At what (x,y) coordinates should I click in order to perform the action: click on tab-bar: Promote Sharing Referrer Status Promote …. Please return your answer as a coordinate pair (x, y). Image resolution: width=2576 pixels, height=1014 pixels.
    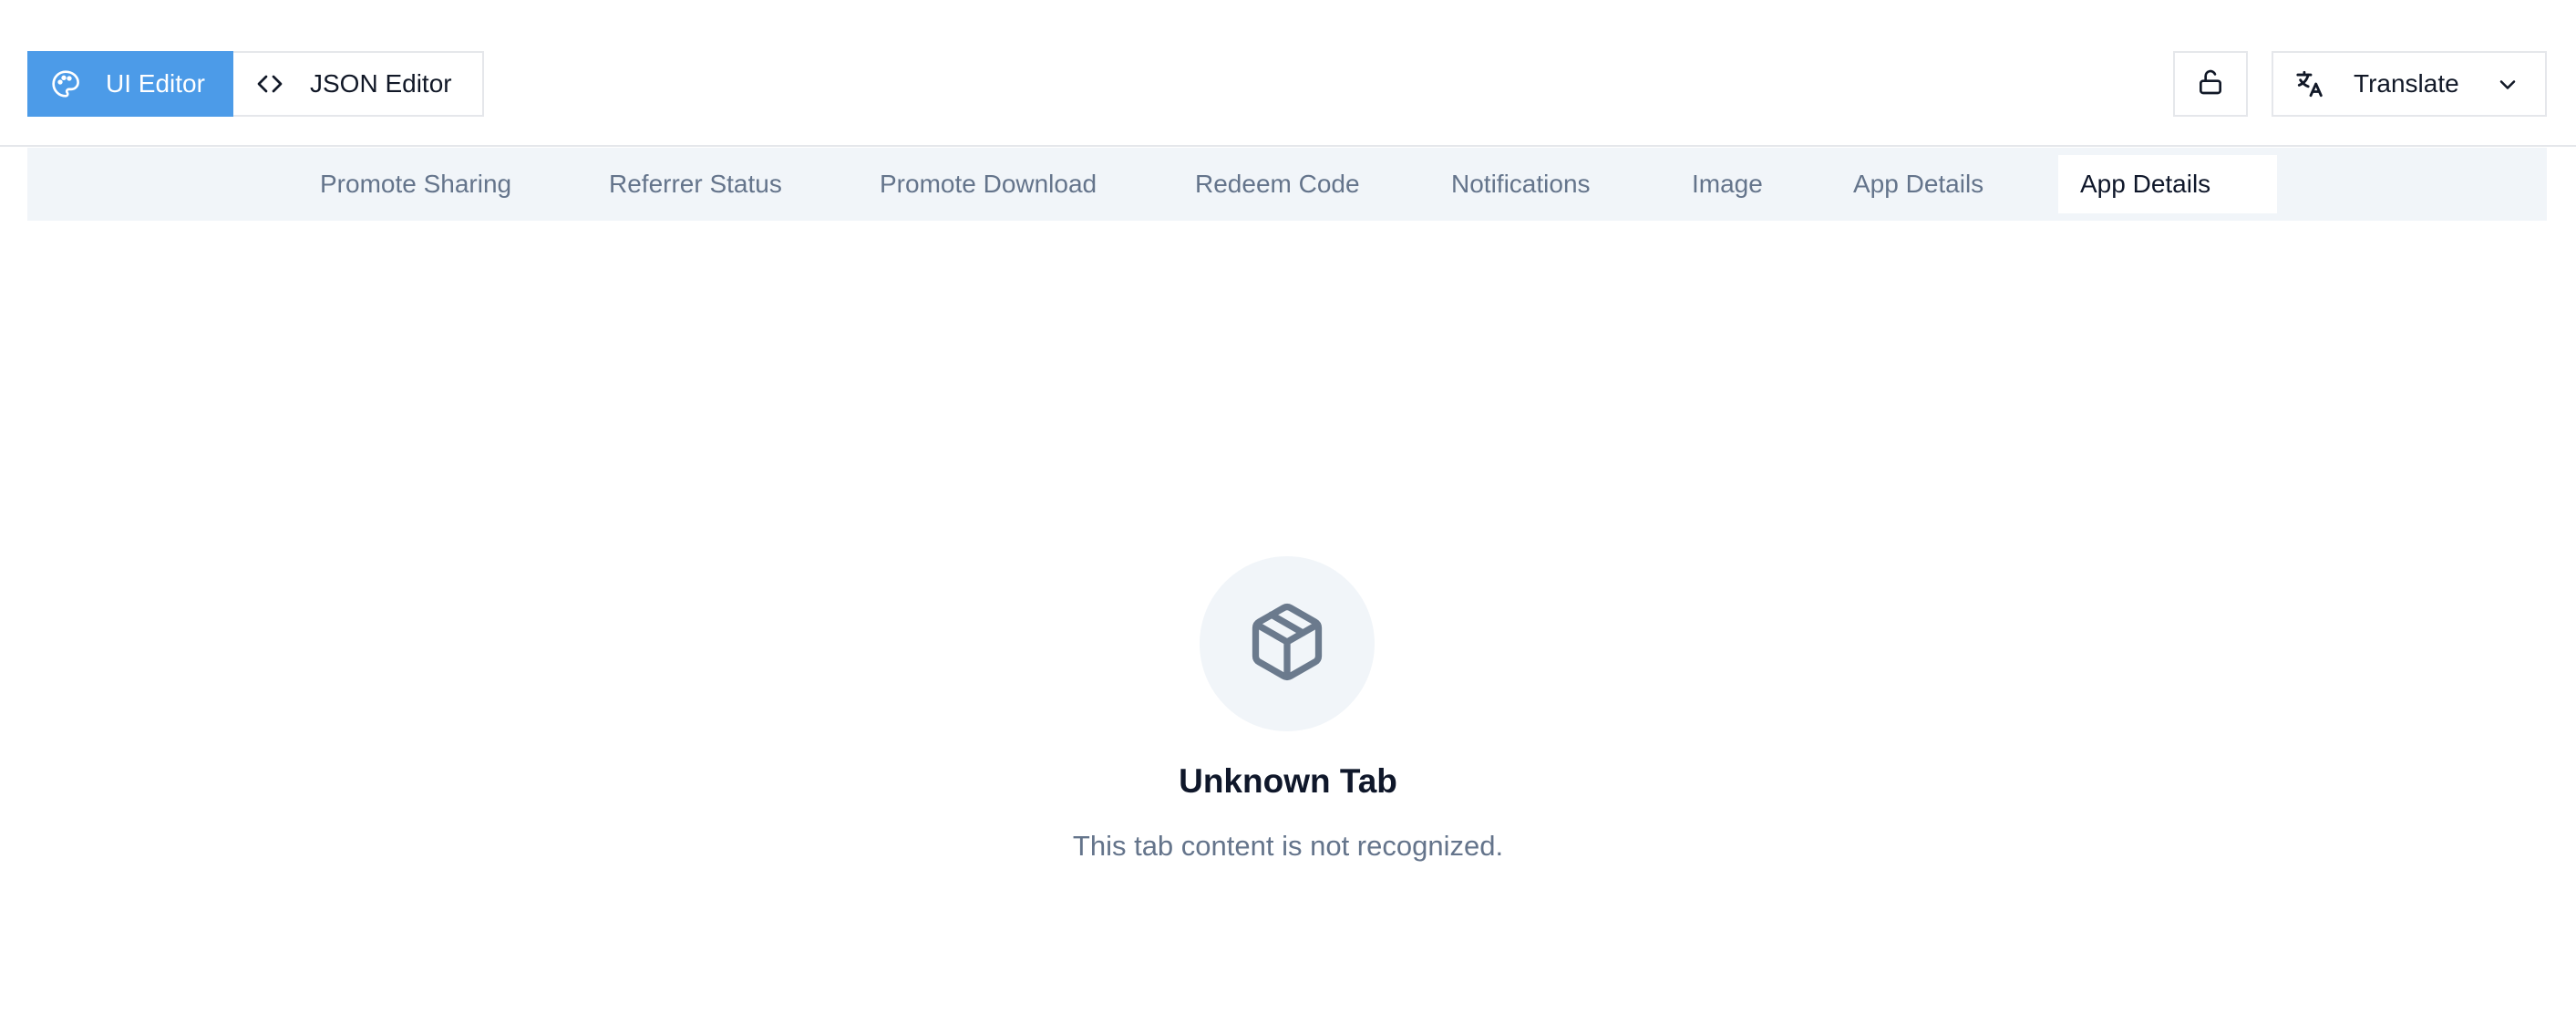
    Looking at the image, I should click on (1287, 184).